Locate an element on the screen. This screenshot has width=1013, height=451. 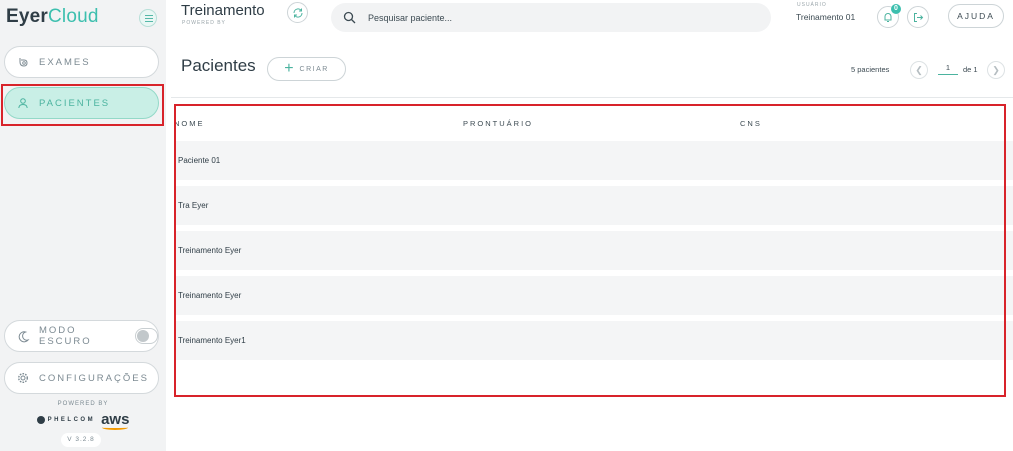
search-icon is located at coordinates (349, 17).